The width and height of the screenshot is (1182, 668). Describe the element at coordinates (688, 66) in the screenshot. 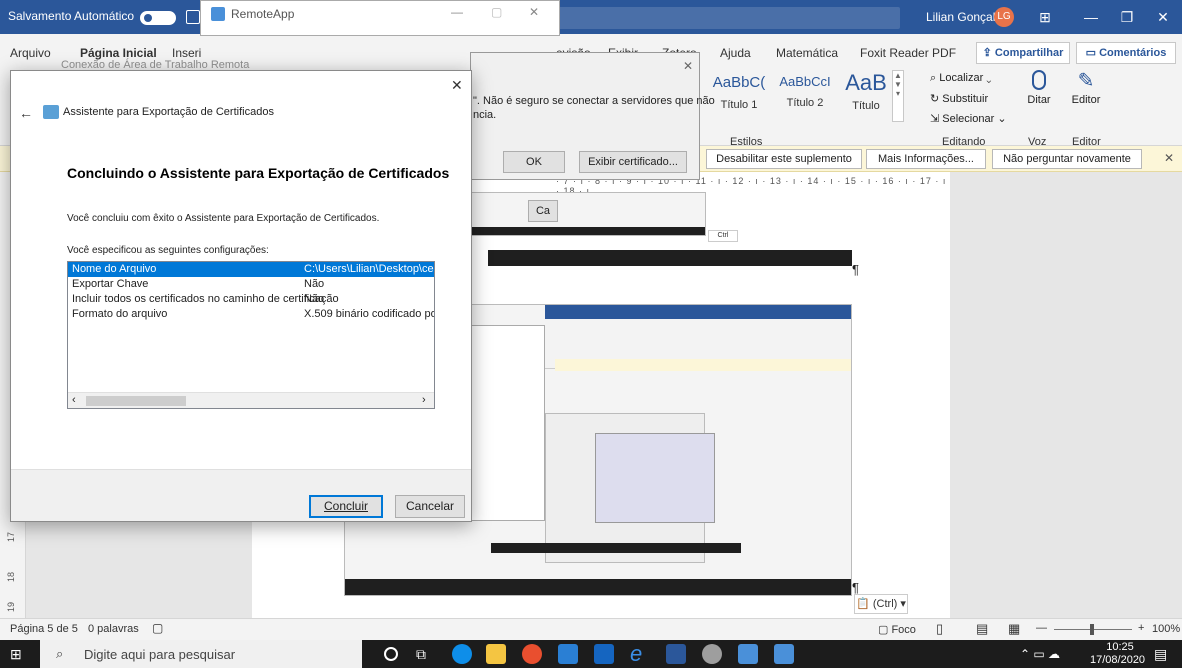

I see `rdp-close-icon: ✕` at that location.